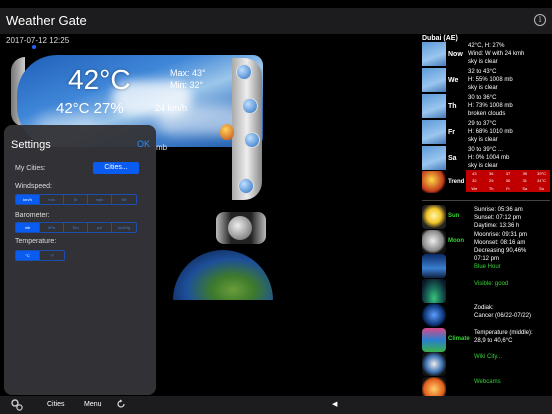 The height and width of the screenshot is (414, 552). I want to click on trend-cell: 36, so click(491, 174).